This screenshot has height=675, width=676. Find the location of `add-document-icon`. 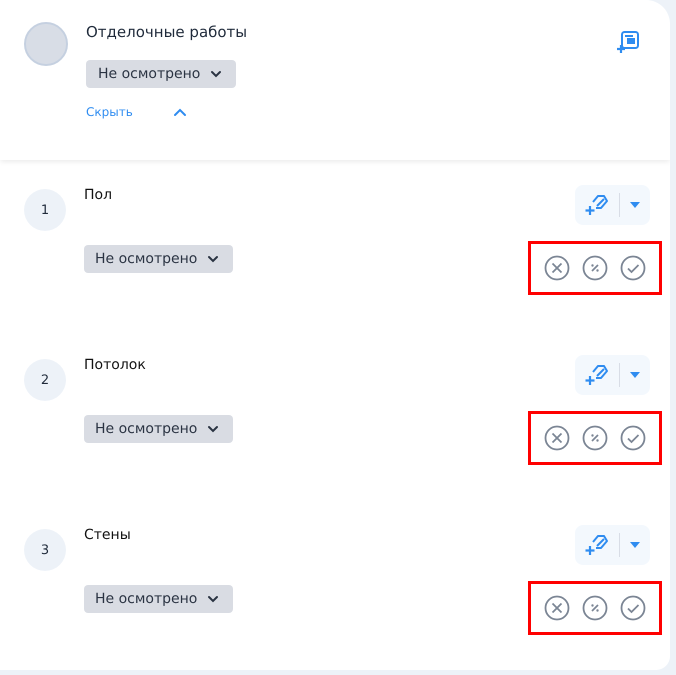

add-document-icon is located at coordinates (628, 42).